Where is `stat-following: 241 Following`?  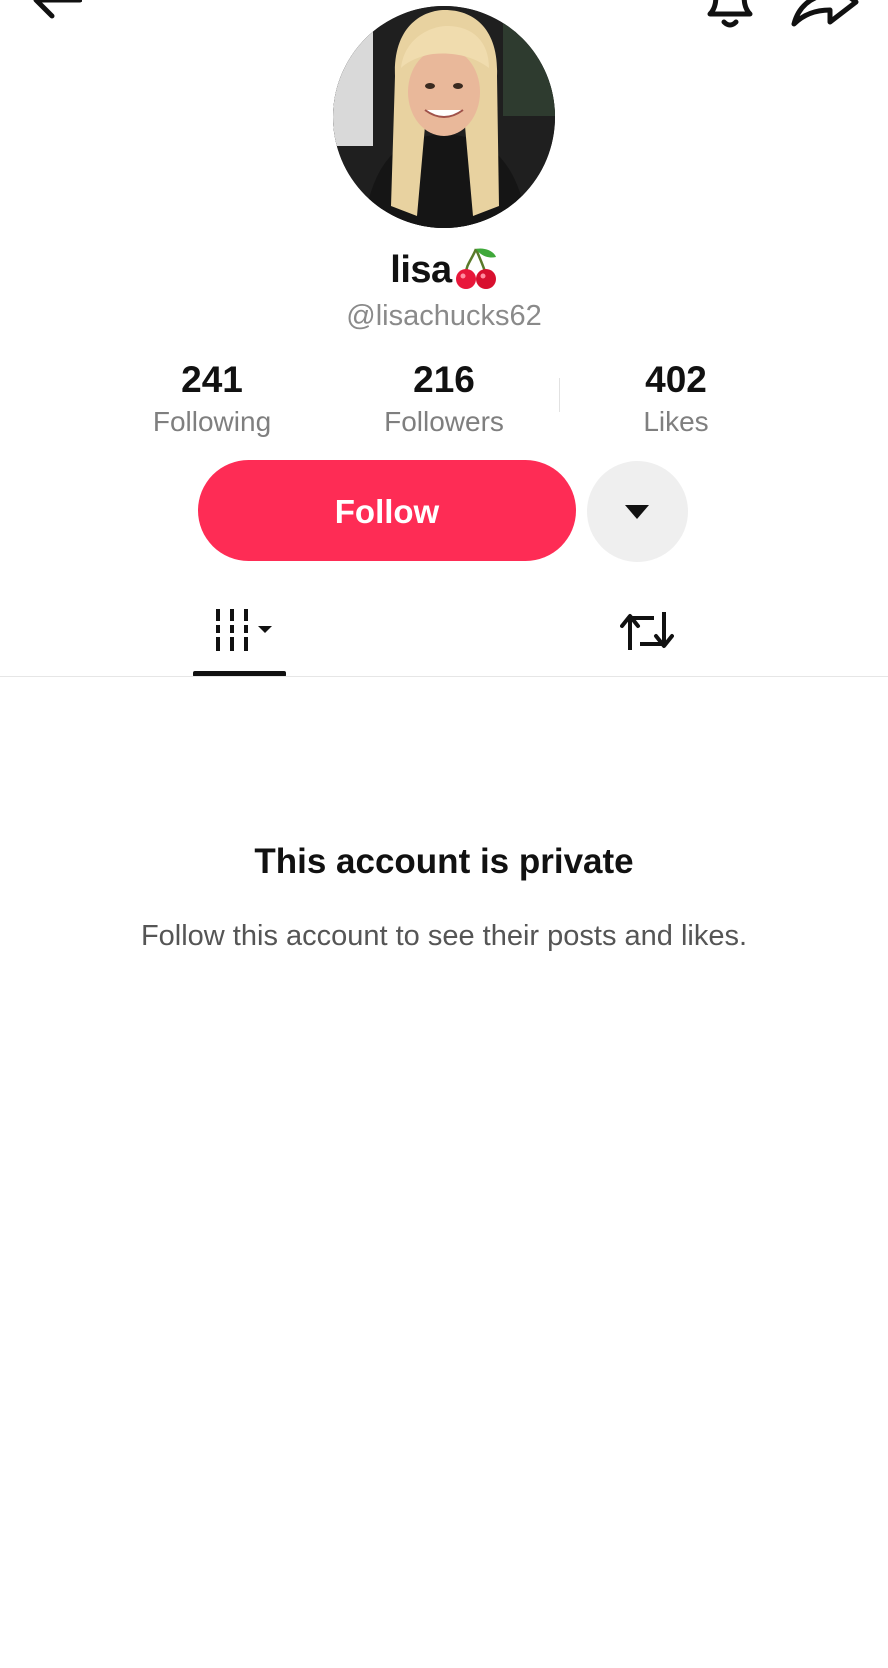 stat-following: 241 Following is located at coordinates (212, 398).